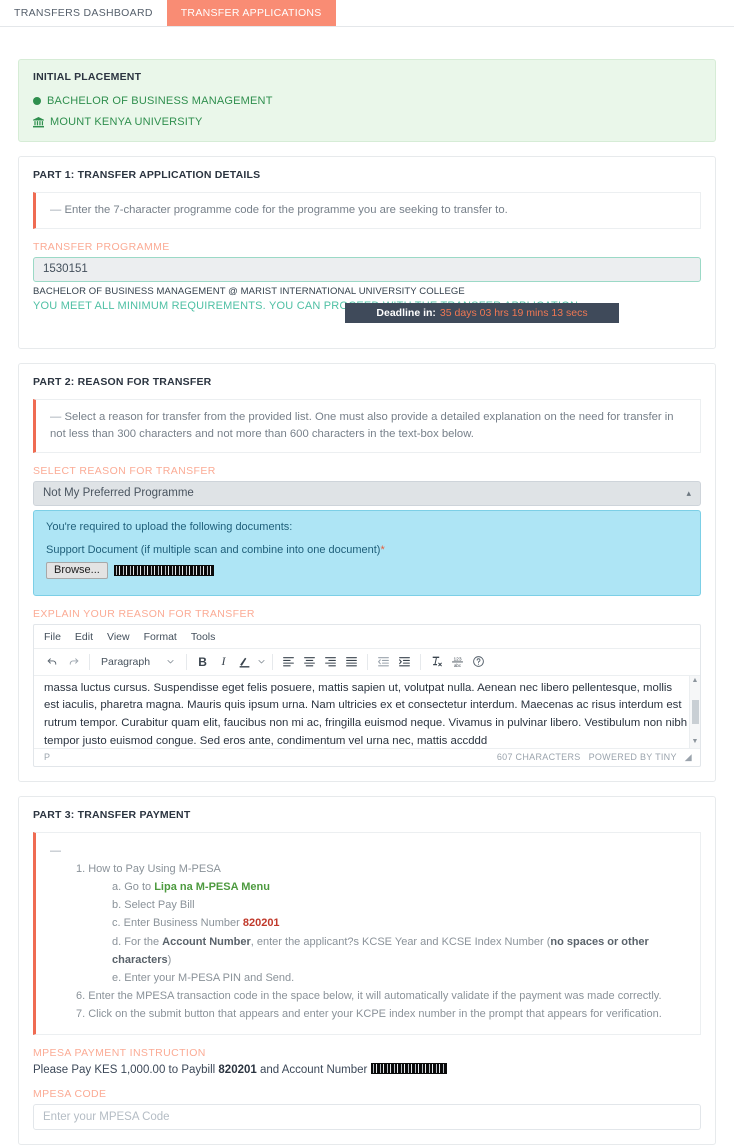  Describe the element at coordinates (457, 662) in the screenshot. I see `word-count-icon: 123 abc` at that location.